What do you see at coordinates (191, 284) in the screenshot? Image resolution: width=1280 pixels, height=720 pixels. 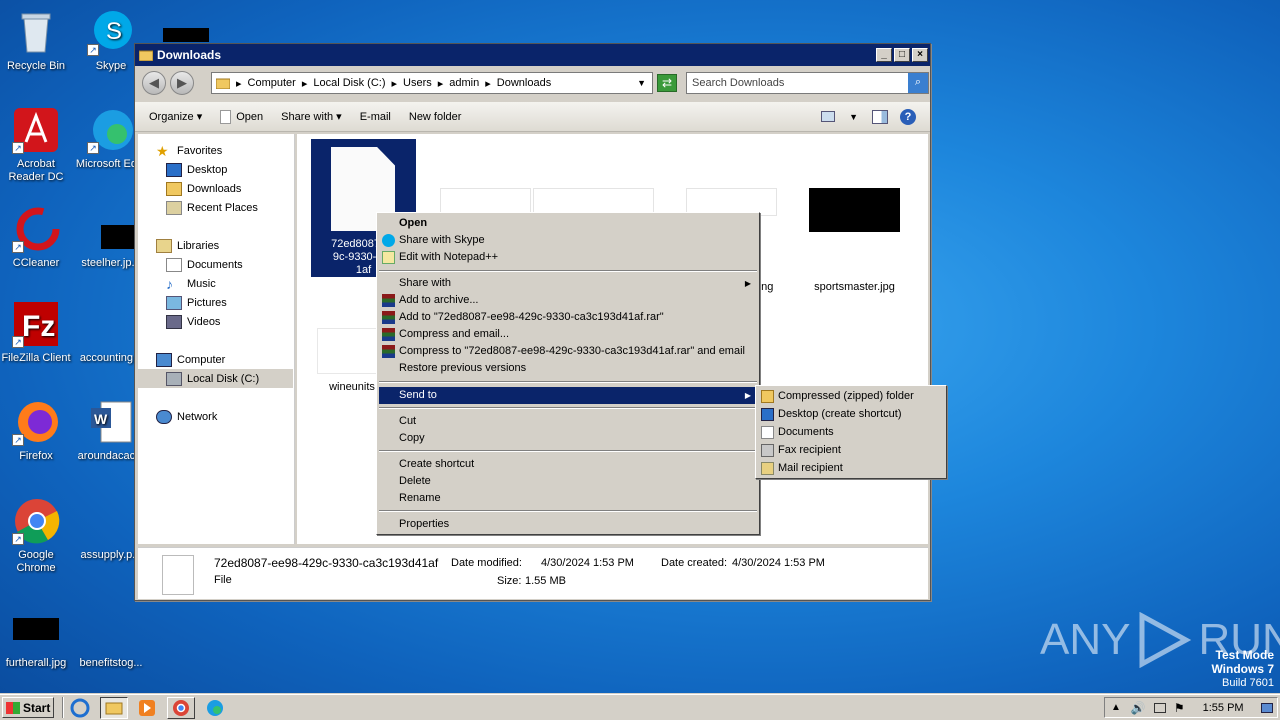 I see `nav-music: ♪ Music` at bounding box center [191, 284].